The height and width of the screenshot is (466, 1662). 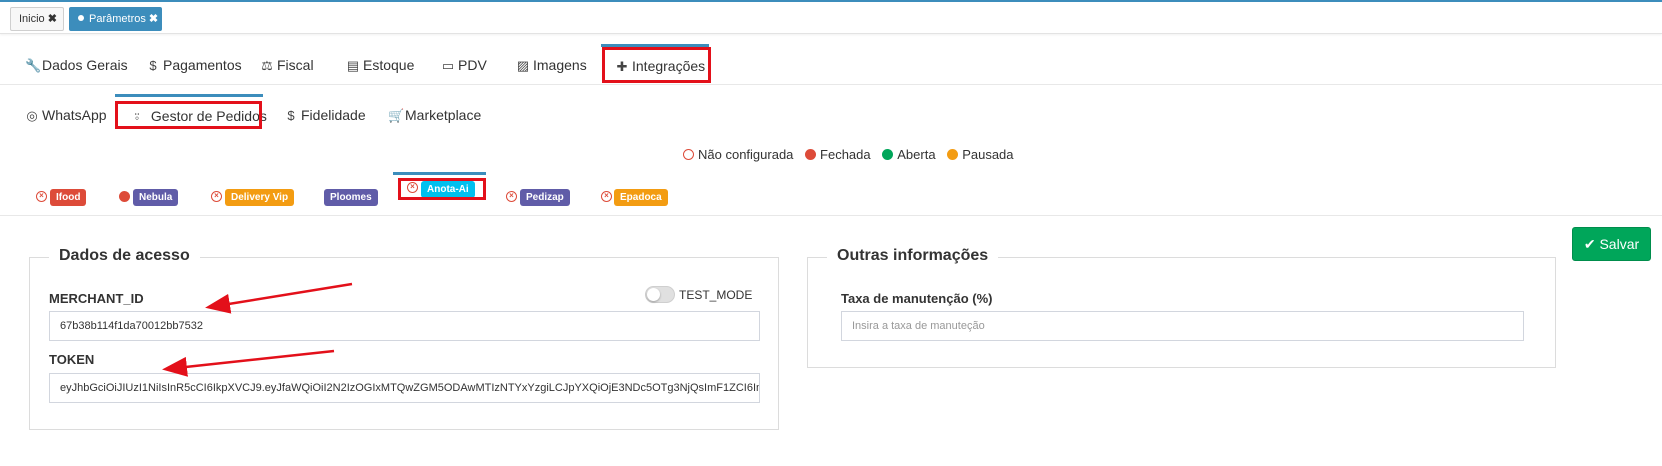 What do you see at coordinates (257, 329) in the screenshot?
I see `annotation-arrows` at bounding box center [257, 329].